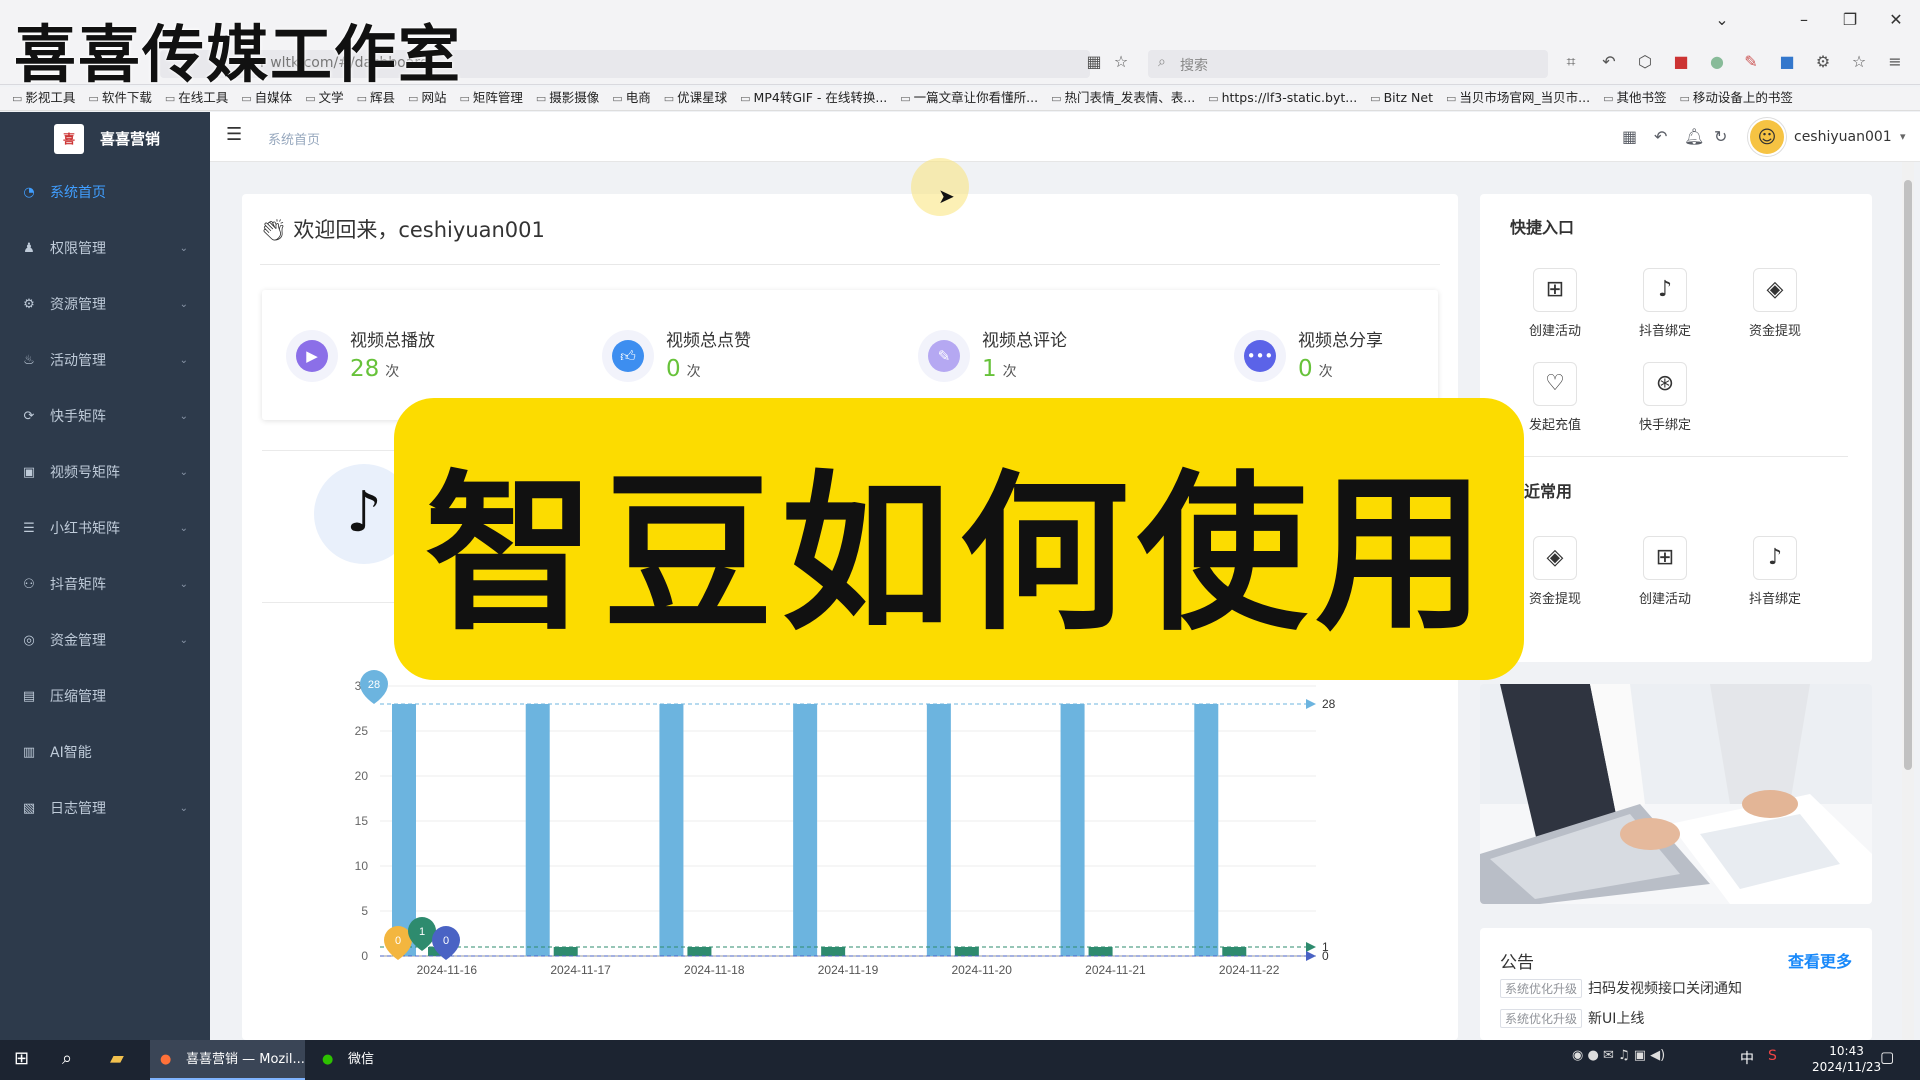 The width and height of the screenshot is (1920, 1080). Describe the element at coordinates (1094, 61) in the screenshot. I see `qr-icon: ▦` at that location.